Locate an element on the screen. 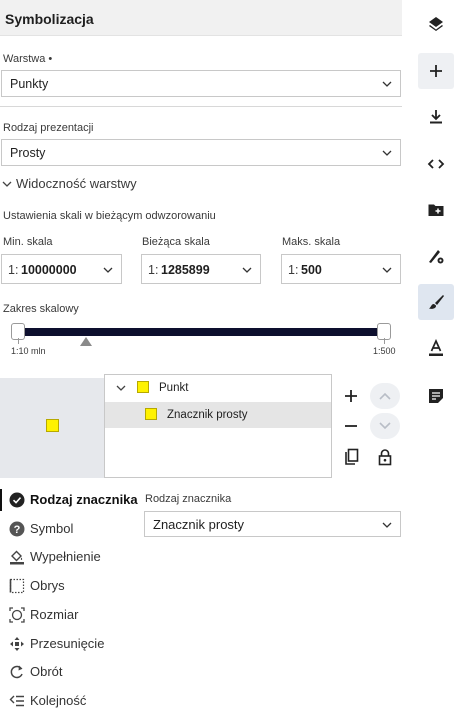 This screenshot has height=718, width=461. lock-button is located at coordinates (385, 457).